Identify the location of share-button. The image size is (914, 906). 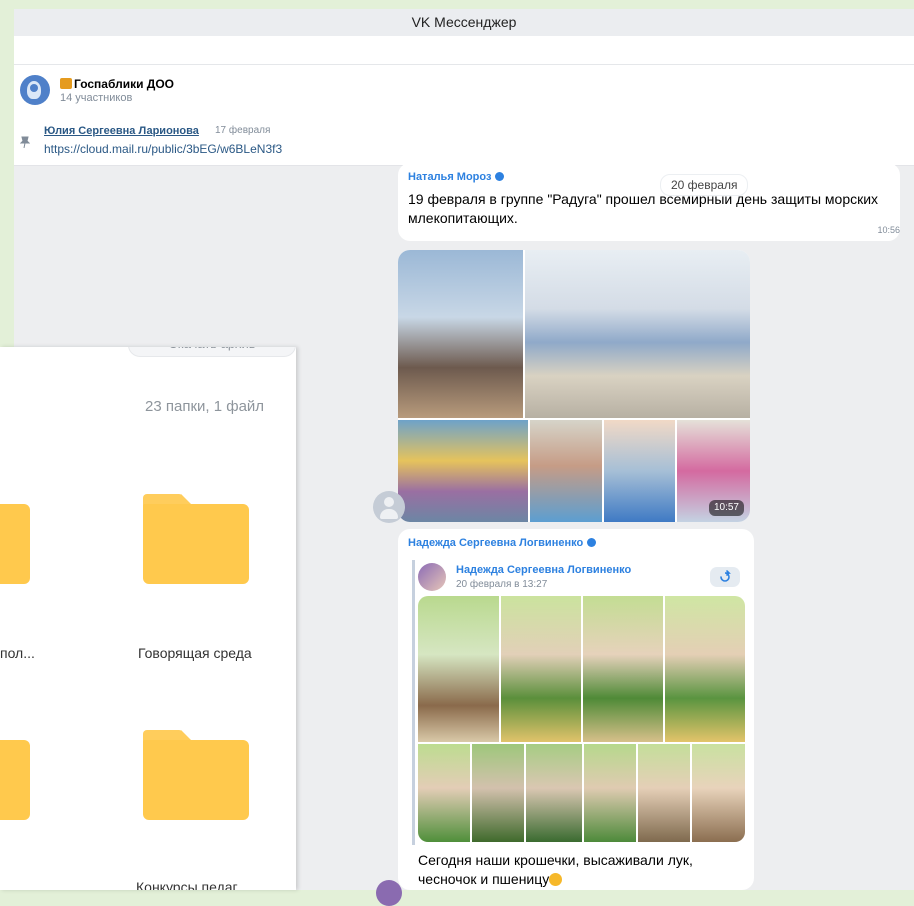
(725, 577).